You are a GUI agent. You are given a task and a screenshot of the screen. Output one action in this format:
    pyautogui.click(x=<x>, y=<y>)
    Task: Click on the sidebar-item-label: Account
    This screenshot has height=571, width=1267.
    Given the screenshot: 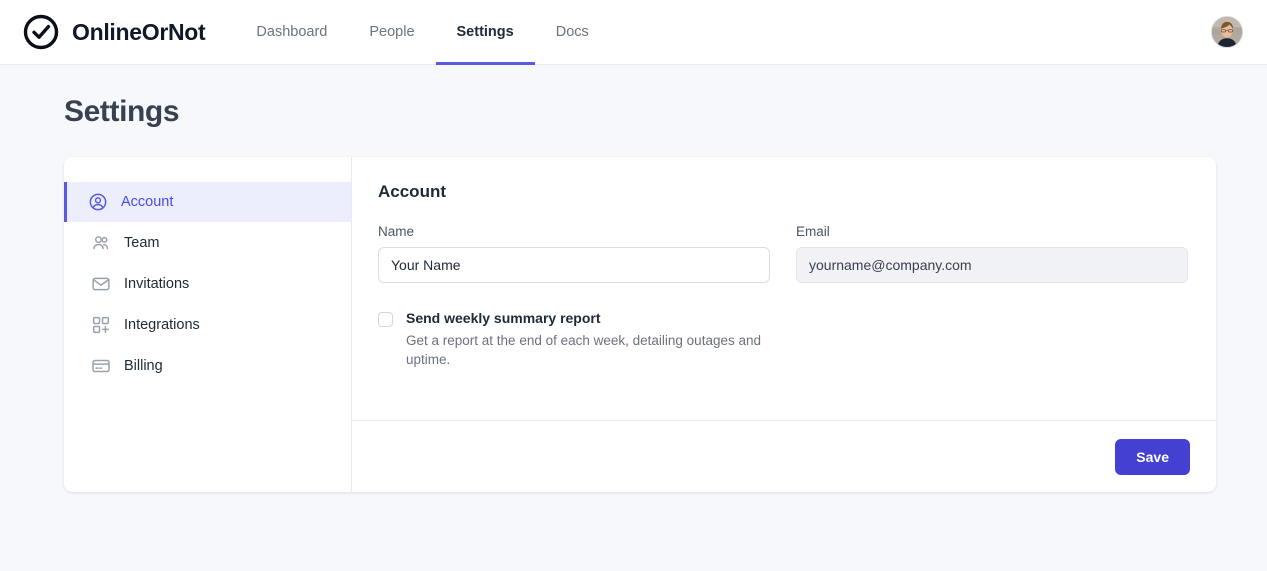 What is the action you would take?
    pyautogui.click(x=147, y=201)
    